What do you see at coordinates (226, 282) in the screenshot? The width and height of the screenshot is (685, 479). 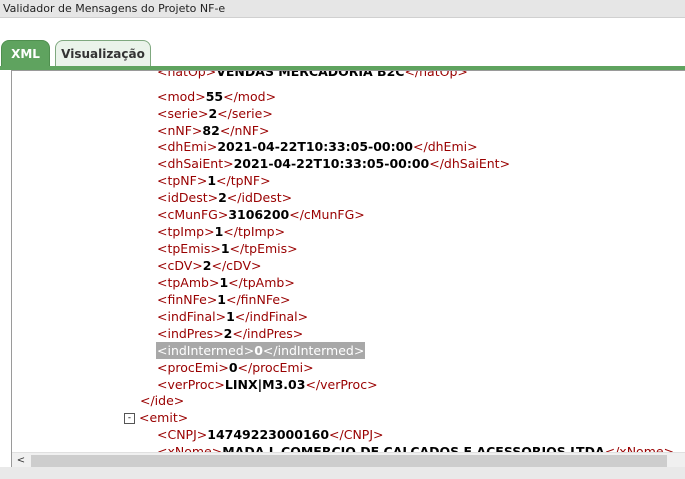 I see `xml-line-tpamb: <tpAmb>1</tpAmb>` at bounding box center [226, 282].